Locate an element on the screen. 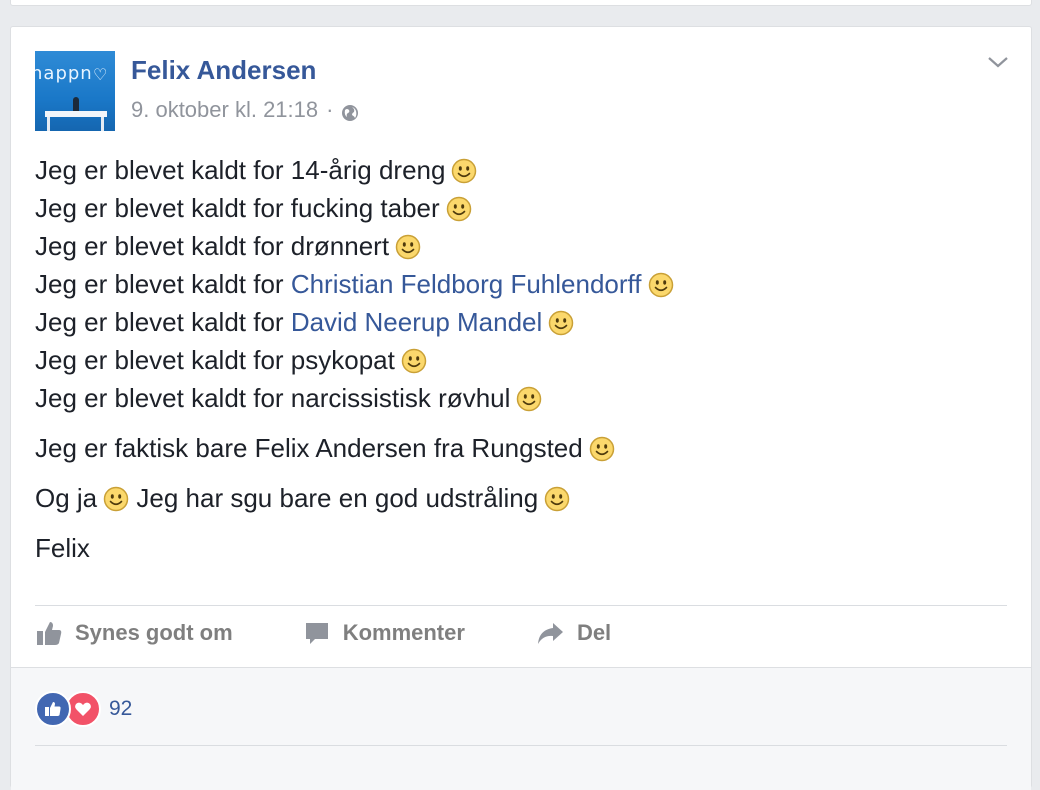 This screenshot has width=1040, height=790. chevron-down-icon is located at coordinates (998, 62).